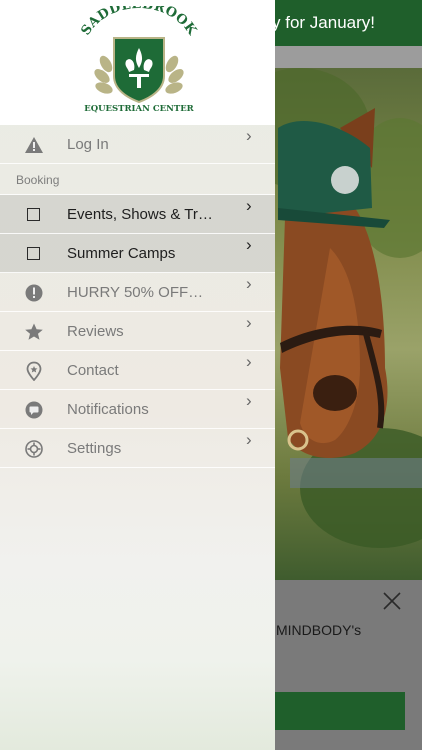  Describe the element at coordinates (34, 331) in the screenshot. I see `star-icon` at that location.